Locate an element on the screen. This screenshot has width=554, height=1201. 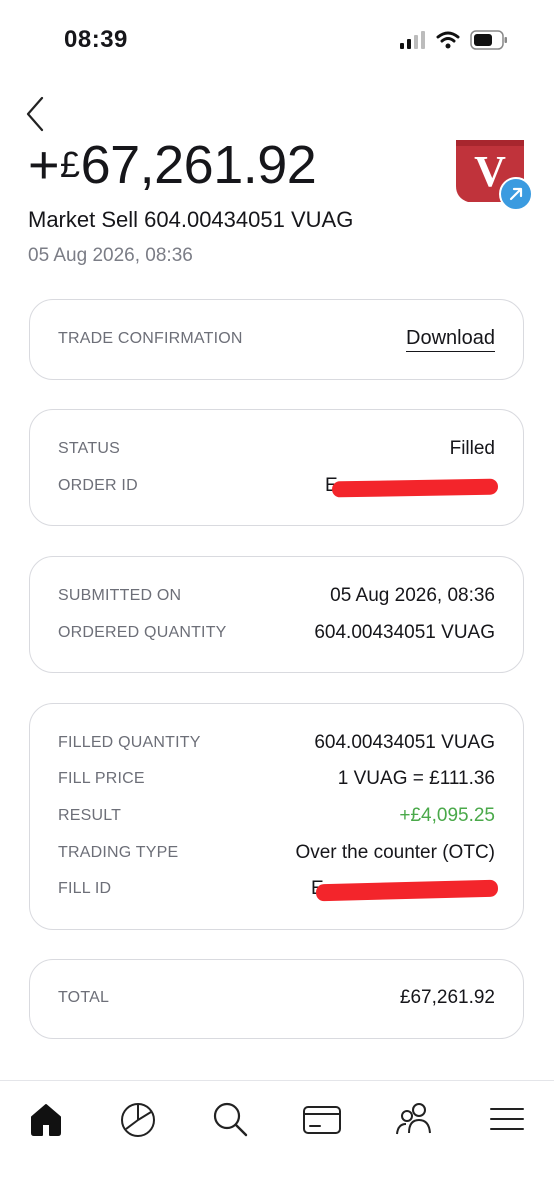
status-icons is located at coordinates (454, 40).